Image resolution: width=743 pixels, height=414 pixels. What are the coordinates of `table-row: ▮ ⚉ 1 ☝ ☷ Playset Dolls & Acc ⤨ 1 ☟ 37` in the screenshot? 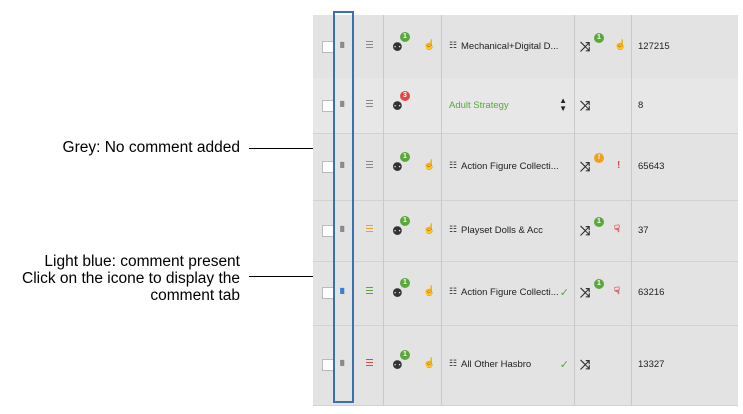 It's located at (525, 231).